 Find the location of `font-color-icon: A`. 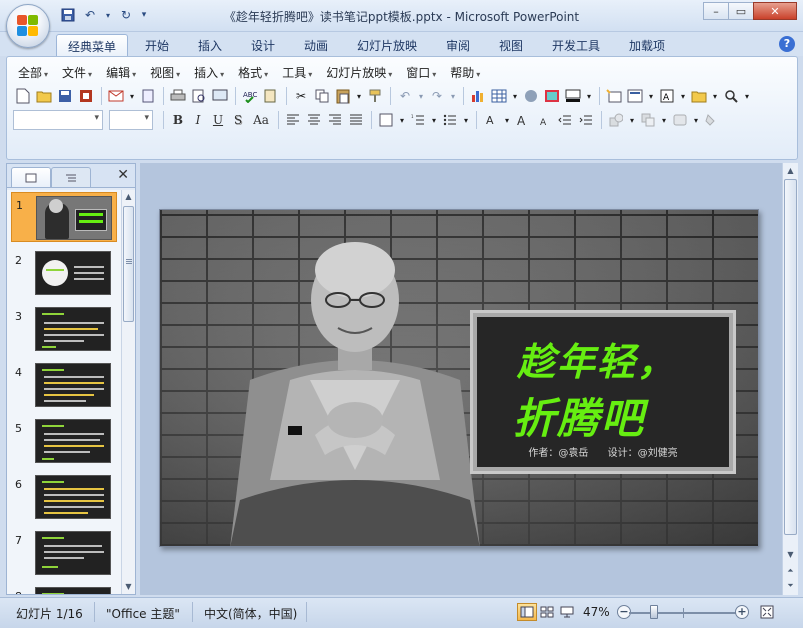

font-color-icon: A is located at coordinates (491, 120).